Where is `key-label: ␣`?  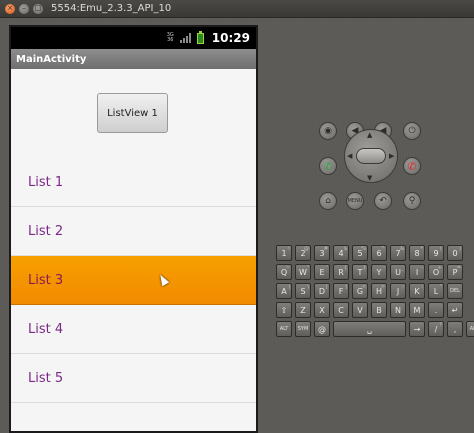
key-label: ␣ is located at coordinates (369, 329).